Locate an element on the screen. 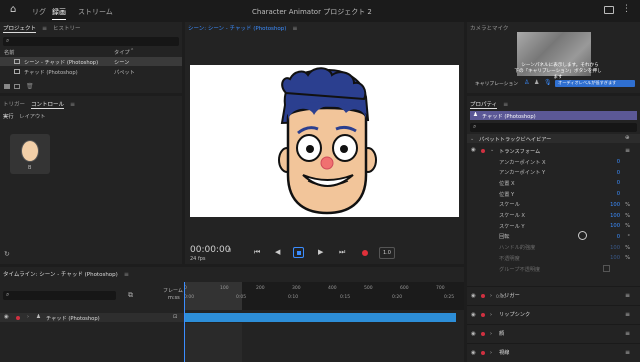 This screenshot has height=362, width=640. tab-record: 録画 is located at coordinates (59, 13).